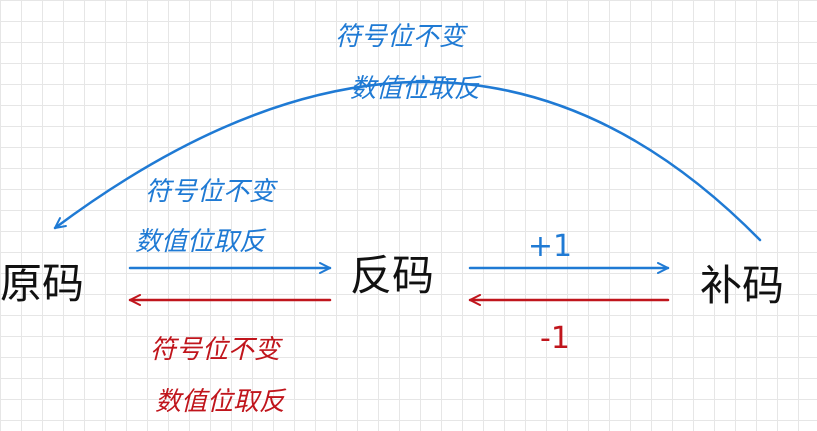 This screenshot has height=431, width=817. Describe the element at coordinates (216, 350) in the screenshot. I see `left-red-note-sign-bit: 符号位不变` at that location.